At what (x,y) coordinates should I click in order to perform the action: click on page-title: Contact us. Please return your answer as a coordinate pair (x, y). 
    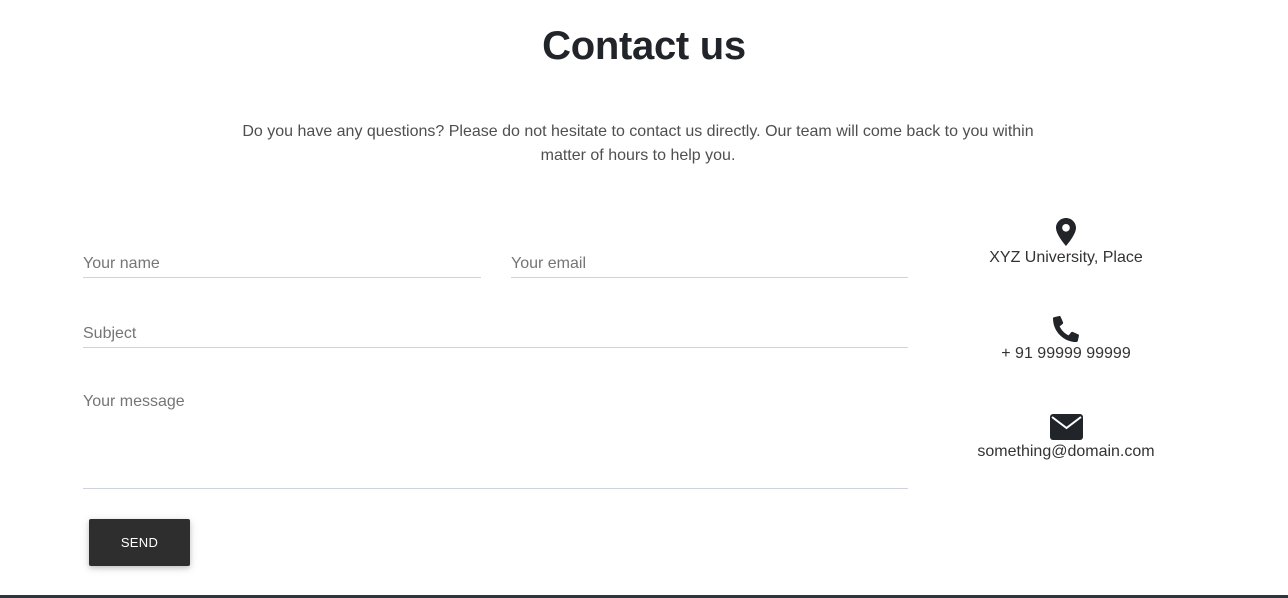
    Looking at the image, I should click on (644, 46).